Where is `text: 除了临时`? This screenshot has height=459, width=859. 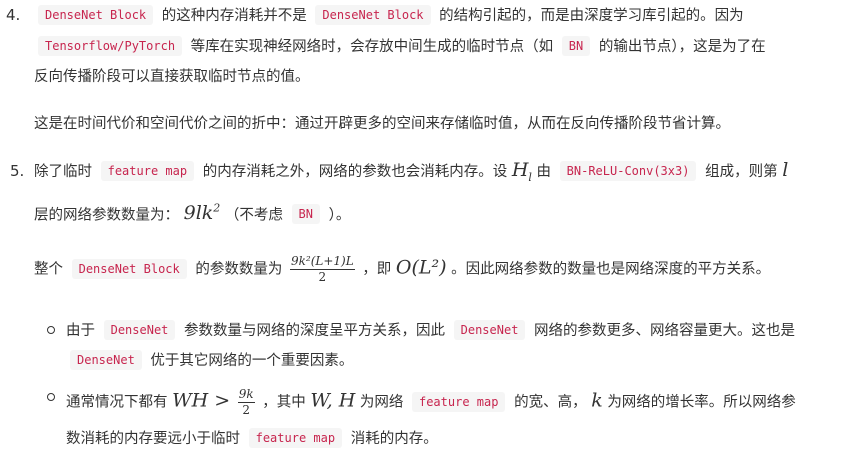 text: 除了临时 is located at coordinates (63, 172).